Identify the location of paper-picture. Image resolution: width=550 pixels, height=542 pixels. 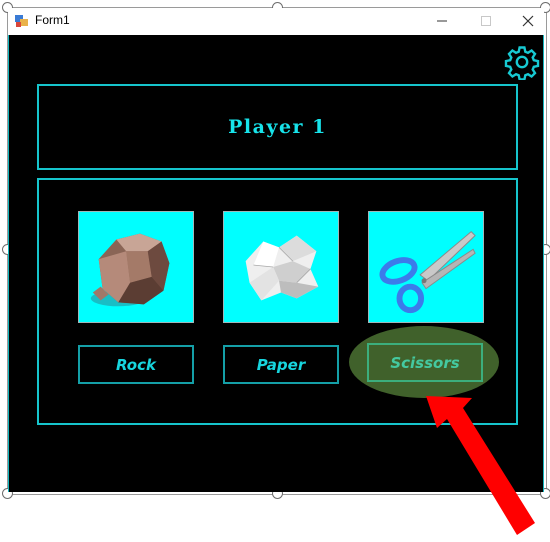
(281, 267).